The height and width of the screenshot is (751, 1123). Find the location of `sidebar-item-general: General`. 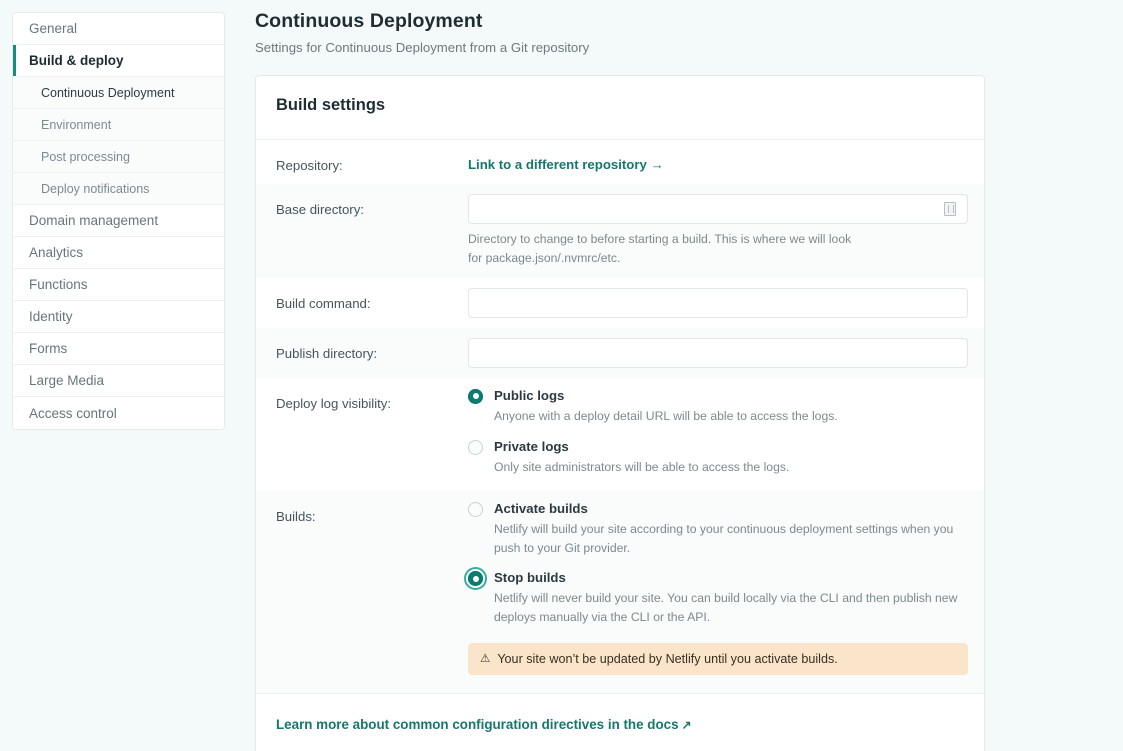

sidebar-item-general: General is located at coordinates (118, 29).